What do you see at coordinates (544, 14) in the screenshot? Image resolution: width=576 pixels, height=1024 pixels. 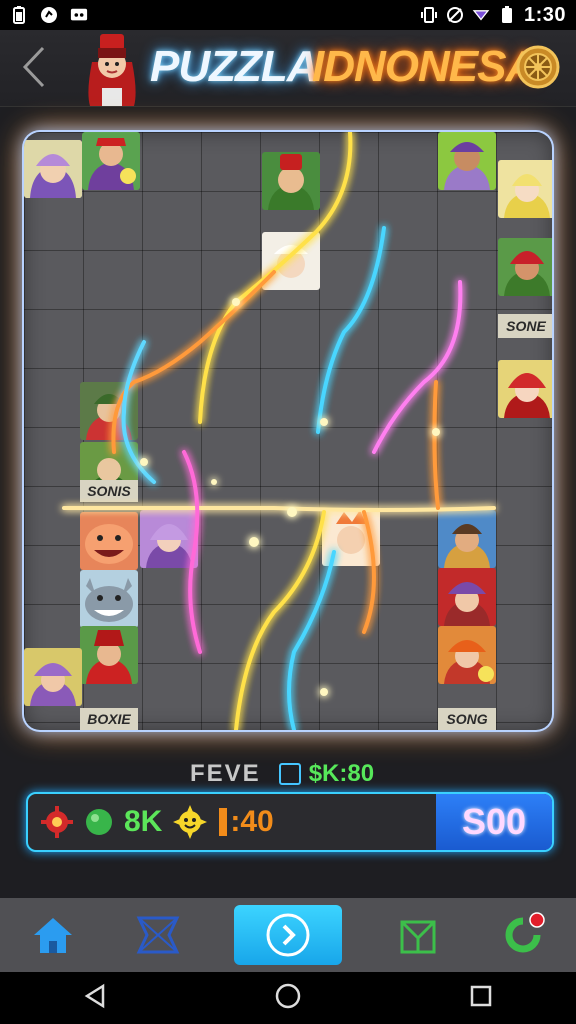 I see `clock-time: 1:30` at bounding box center [544, 14].